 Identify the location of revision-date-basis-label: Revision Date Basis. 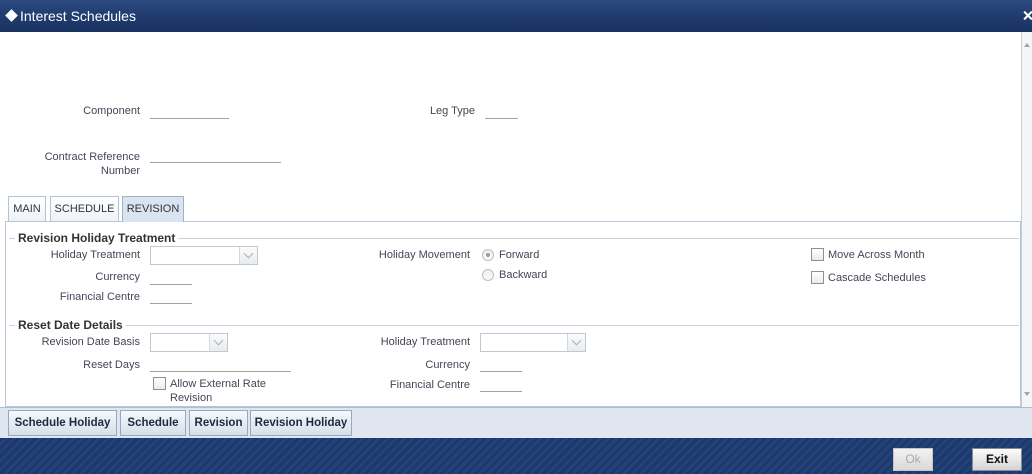
(90, 342).